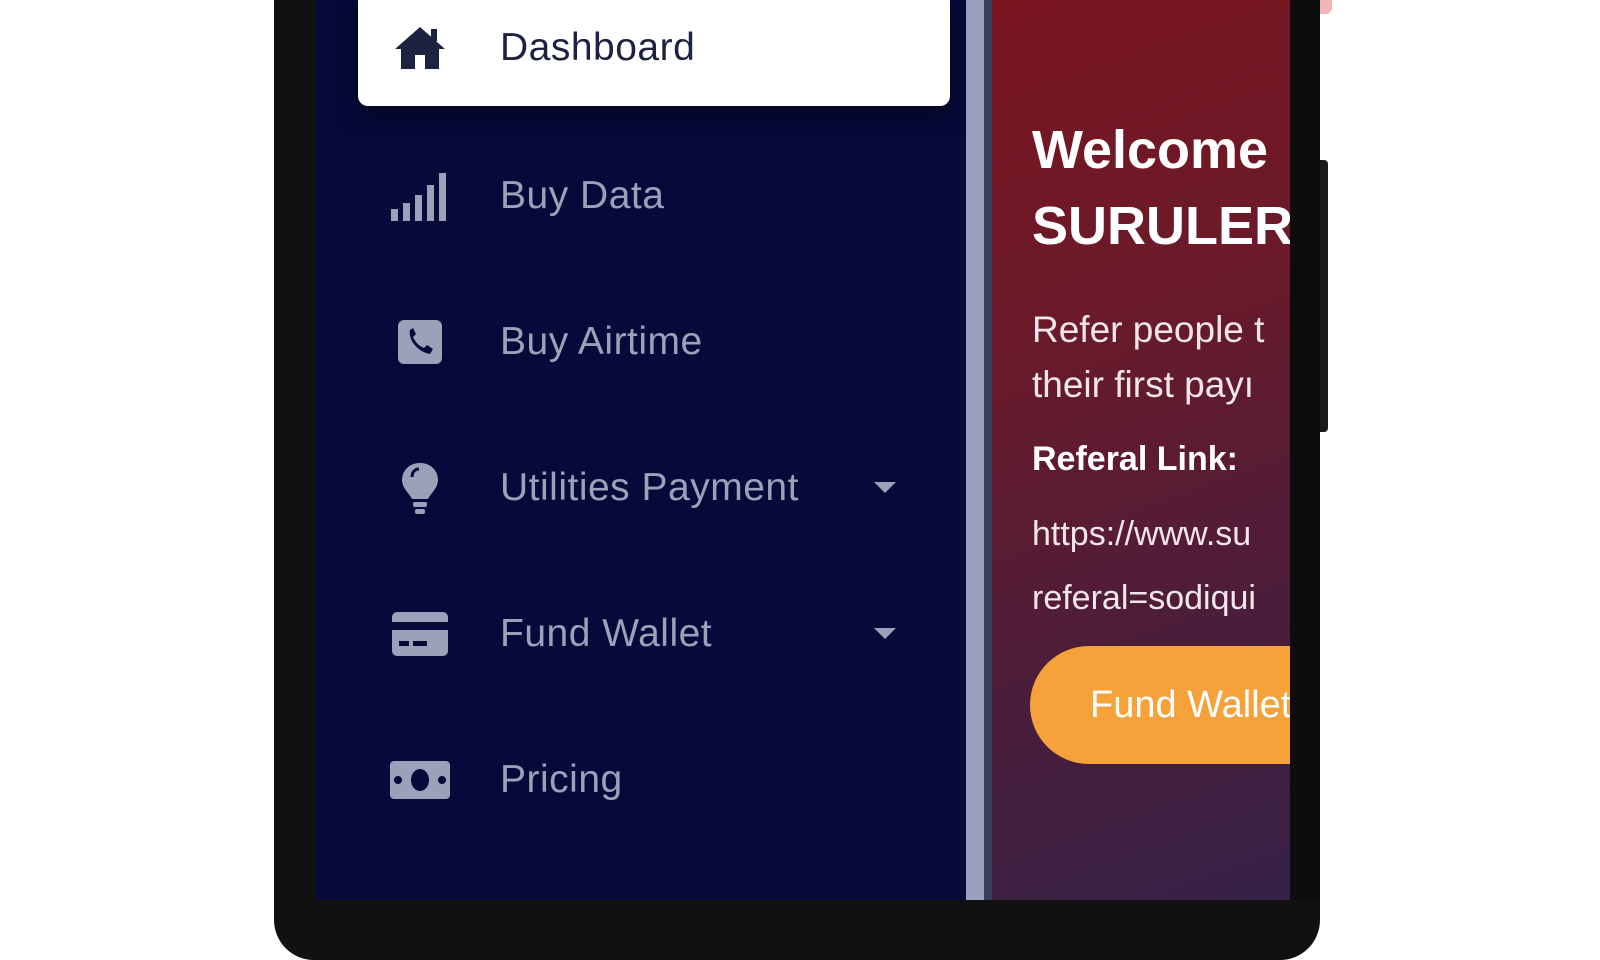 This screenshot has width=1600, height=960. I want to click on sidebar-item-fund-wallet: Fund Wallet, so click(654, 634).